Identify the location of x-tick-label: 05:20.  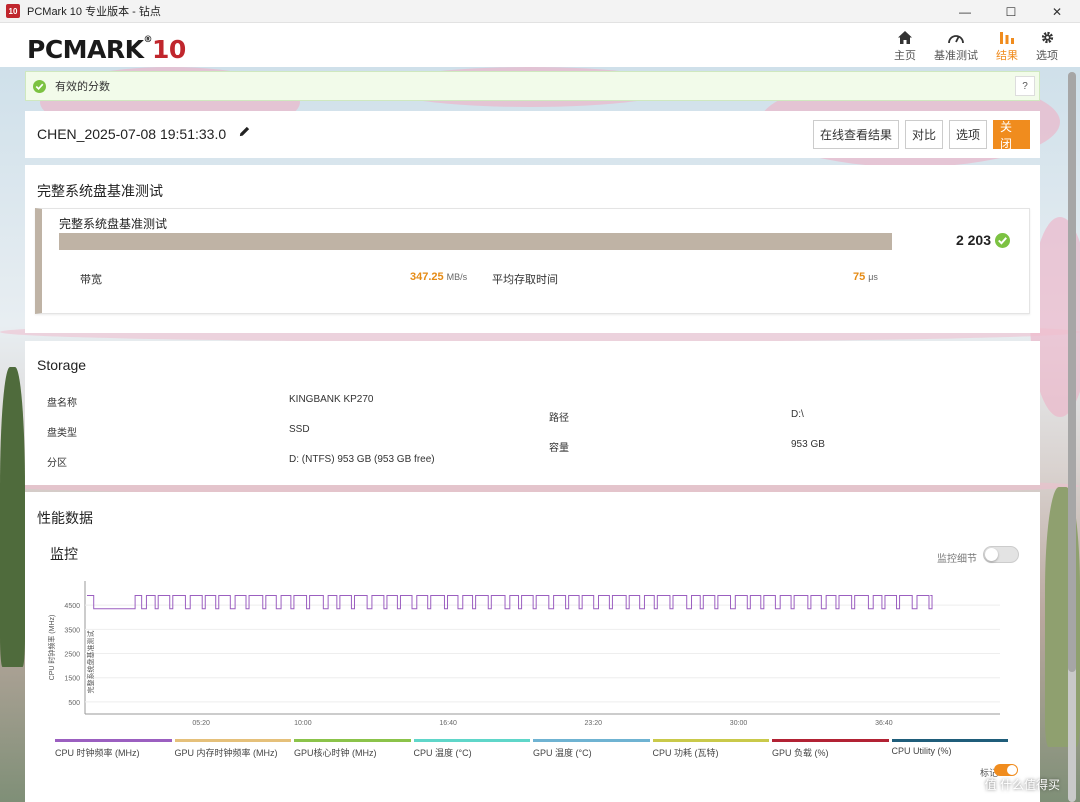
(201, 723).